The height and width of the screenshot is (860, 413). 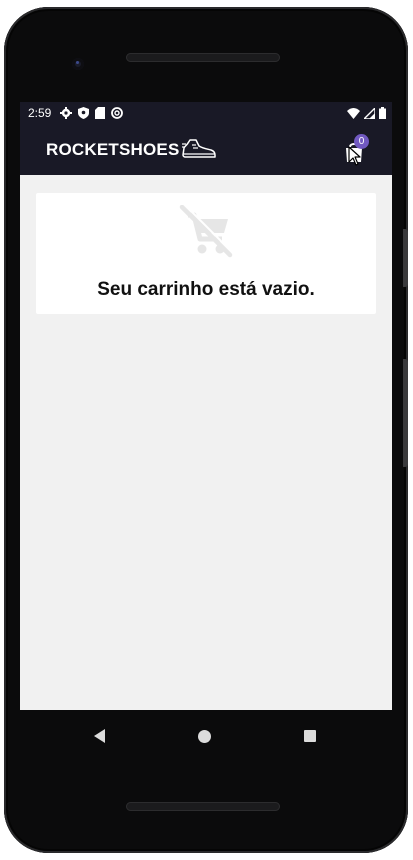 What do you see at coordinates (199, 148) in the screenshot?
I see `running-shoe-icon` at bounding box center [199, 148].